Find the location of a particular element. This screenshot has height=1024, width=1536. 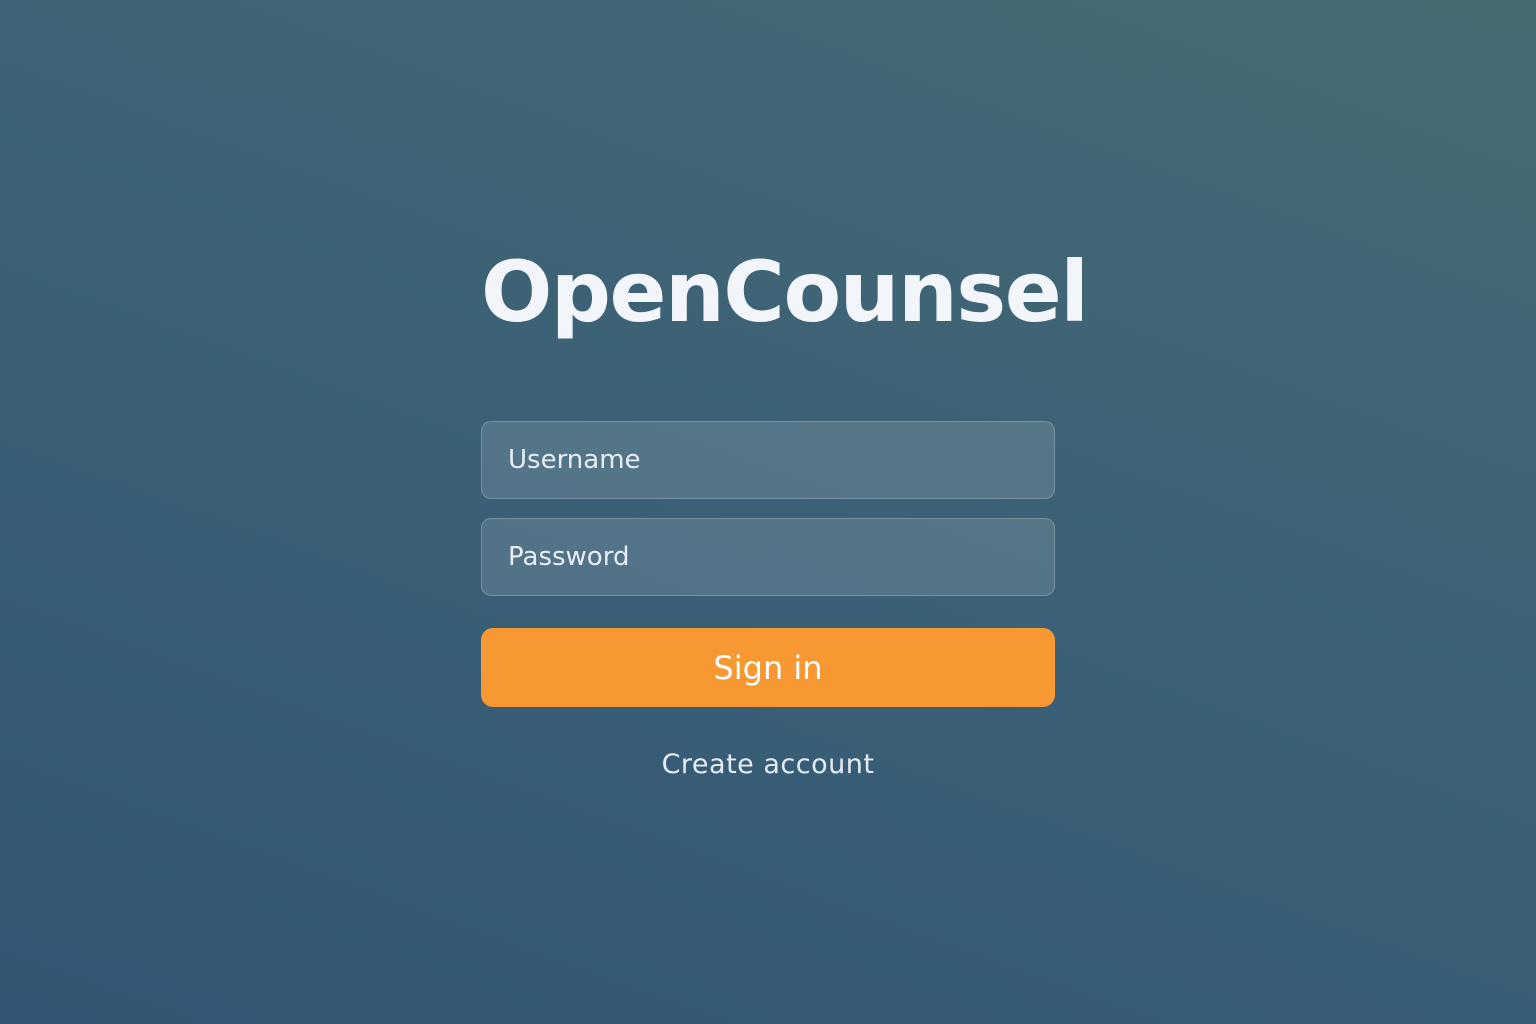

sign-in-button: Sign in is located at coordinates (768, 667).